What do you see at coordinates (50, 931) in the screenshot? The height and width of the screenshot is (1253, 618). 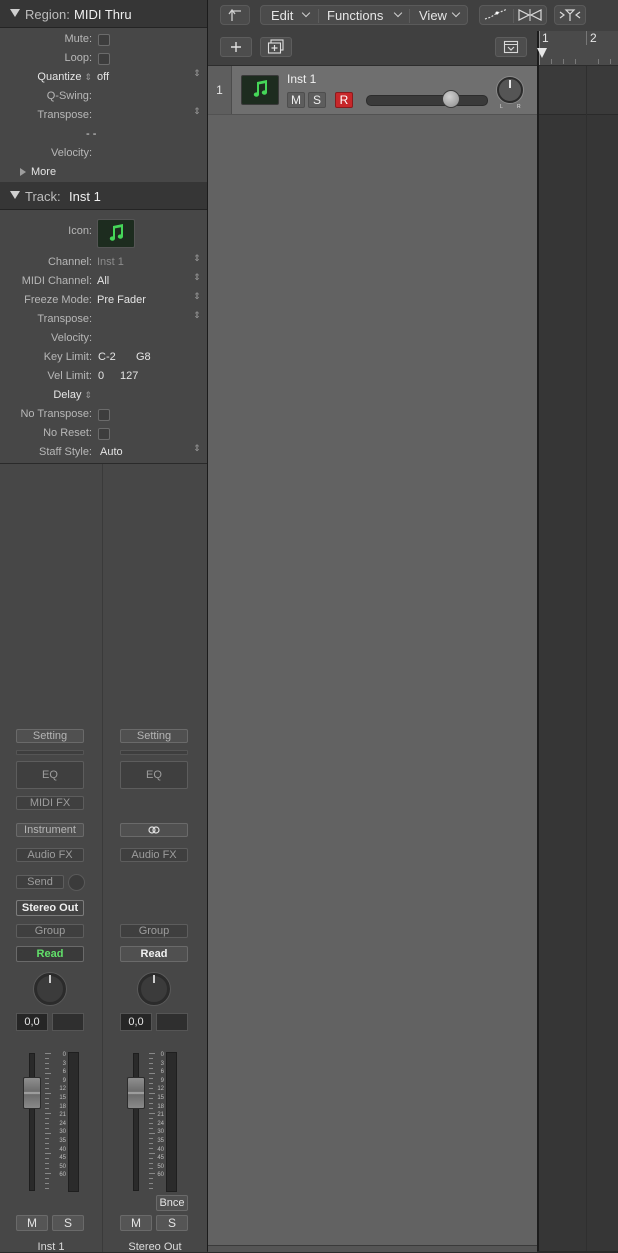 I see `left-group-slot: Group` at bounding box center [50, 931].